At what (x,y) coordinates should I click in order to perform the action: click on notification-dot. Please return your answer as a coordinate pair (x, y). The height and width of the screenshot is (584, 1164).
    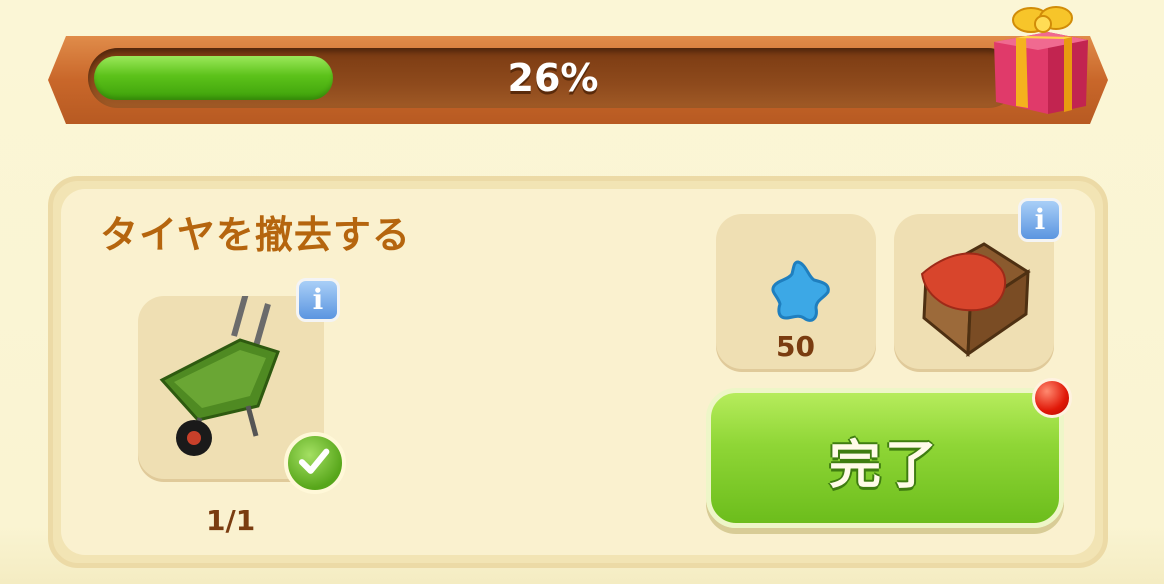
    Looking at the image, I should click on (1052, 398).